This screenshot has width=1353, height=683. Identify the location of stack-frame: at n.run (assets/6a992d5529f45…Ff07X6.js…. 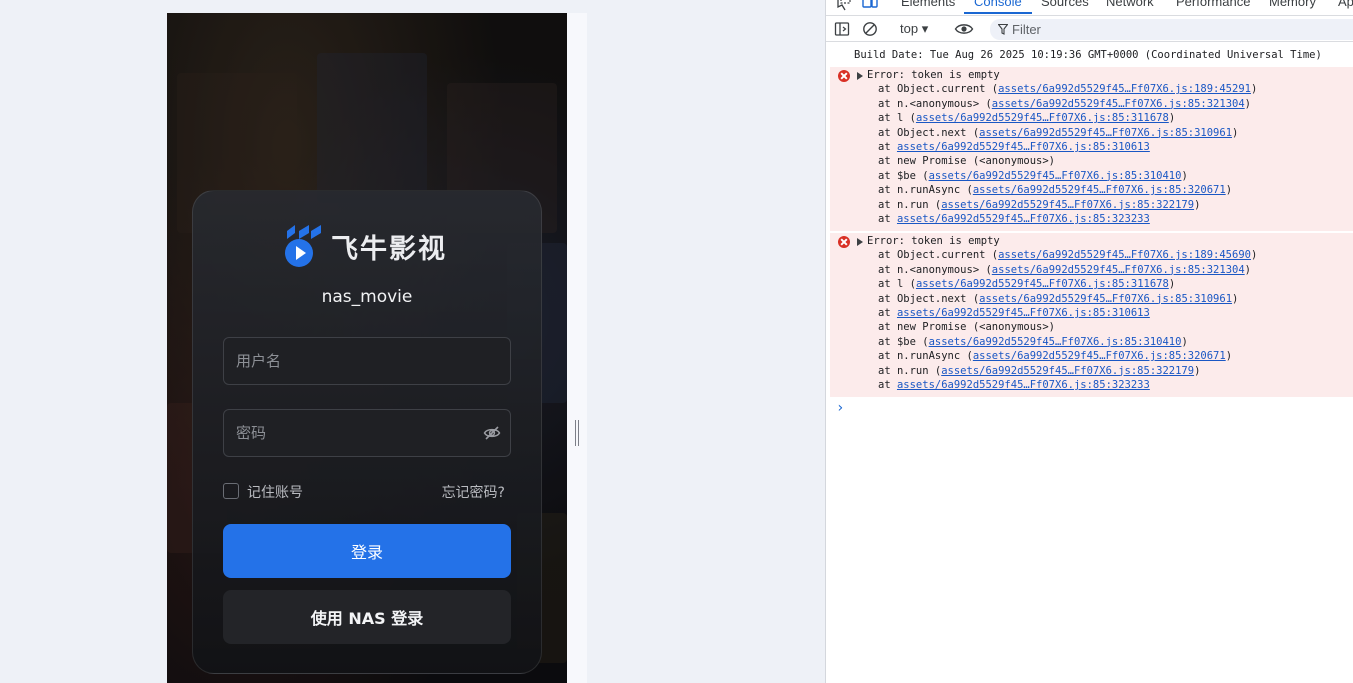
(1039, 371).